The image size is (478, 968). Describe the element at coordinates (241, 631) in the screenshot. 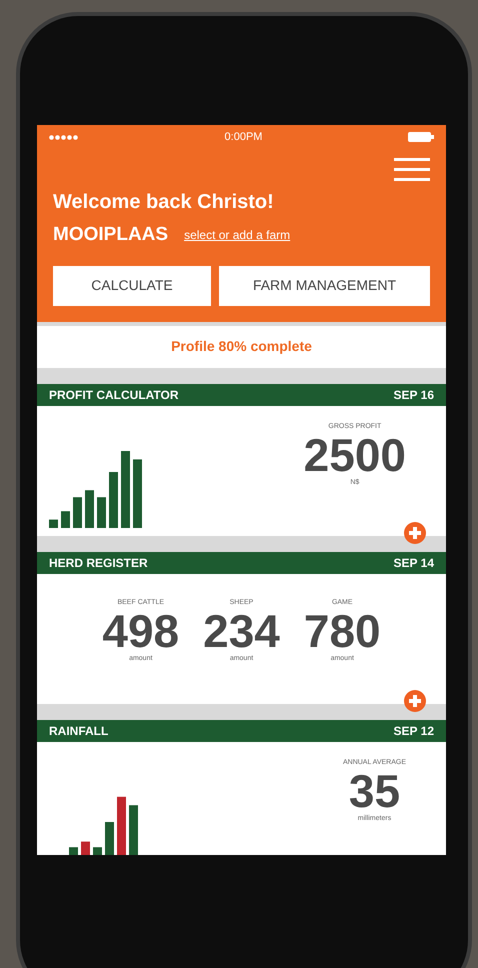

I see `stat-value: 234` at that location.